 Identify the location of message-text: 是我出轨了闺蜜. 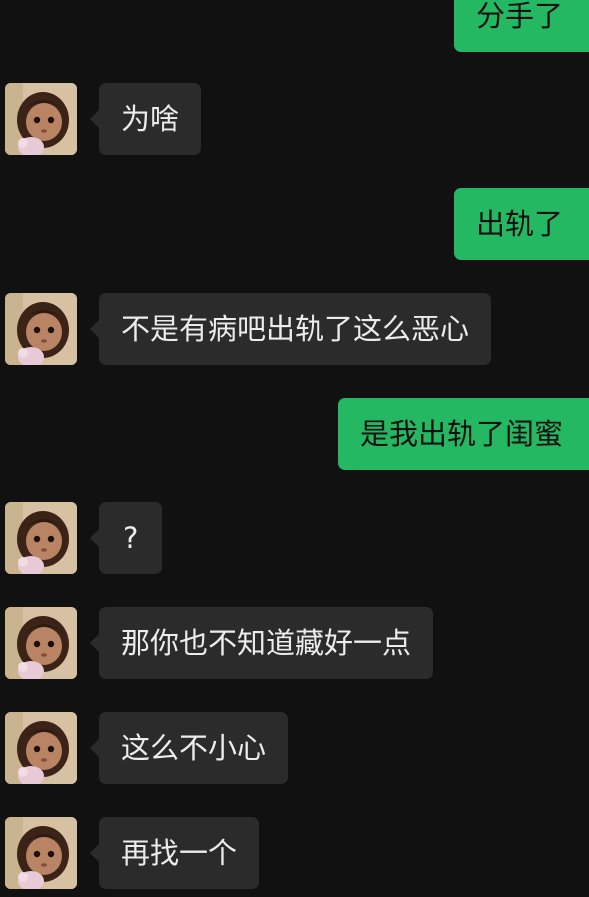
(461, 434).